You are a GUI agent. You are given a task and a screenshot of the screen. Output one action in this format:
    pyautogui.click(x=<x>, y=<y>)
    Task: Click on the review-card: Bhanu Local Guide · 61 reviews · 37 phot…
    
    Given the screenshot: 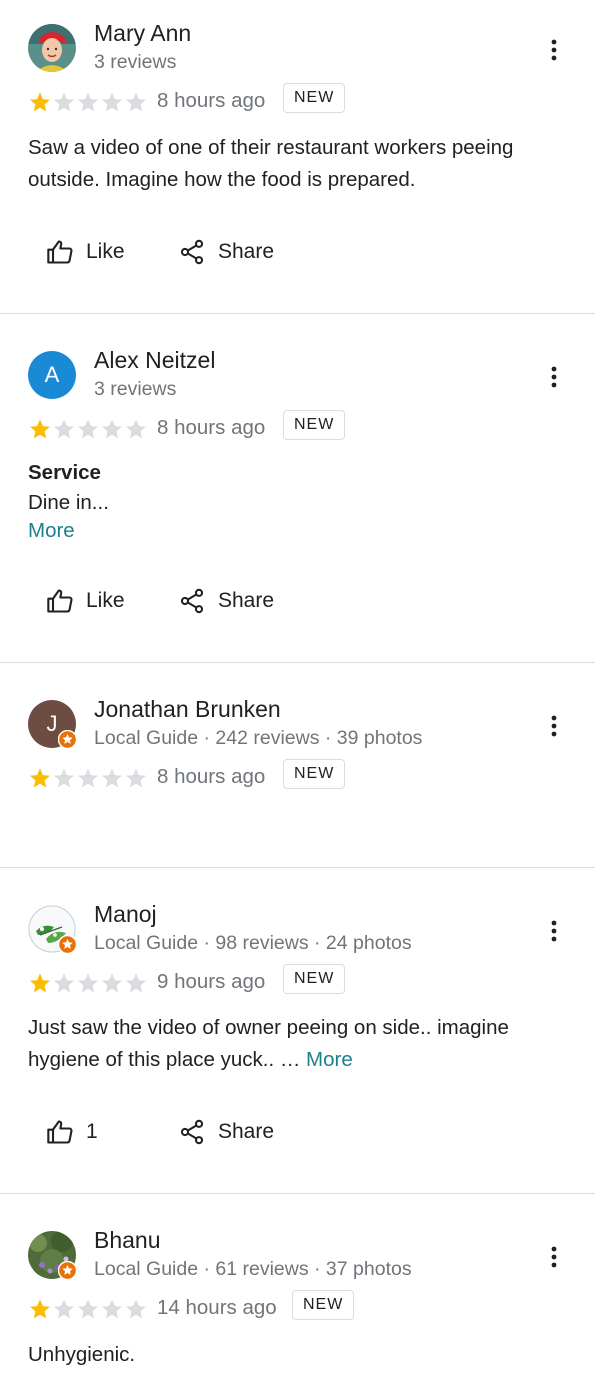 What is the action you would take?
    pyautogui.click(x=297, y=1300)
    